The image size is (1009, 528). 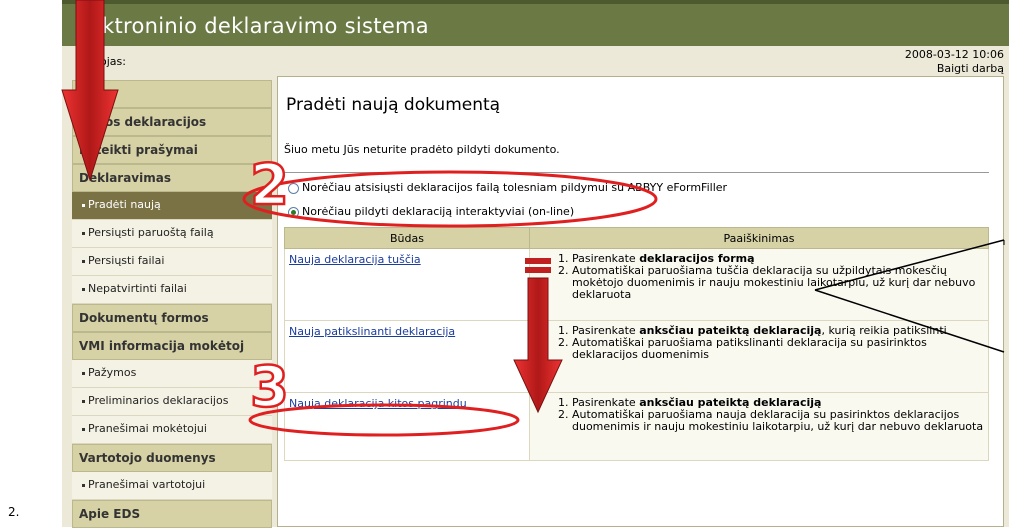 I want to click on sidebar-item-label: Pažymos, so click(x=112, y=372).